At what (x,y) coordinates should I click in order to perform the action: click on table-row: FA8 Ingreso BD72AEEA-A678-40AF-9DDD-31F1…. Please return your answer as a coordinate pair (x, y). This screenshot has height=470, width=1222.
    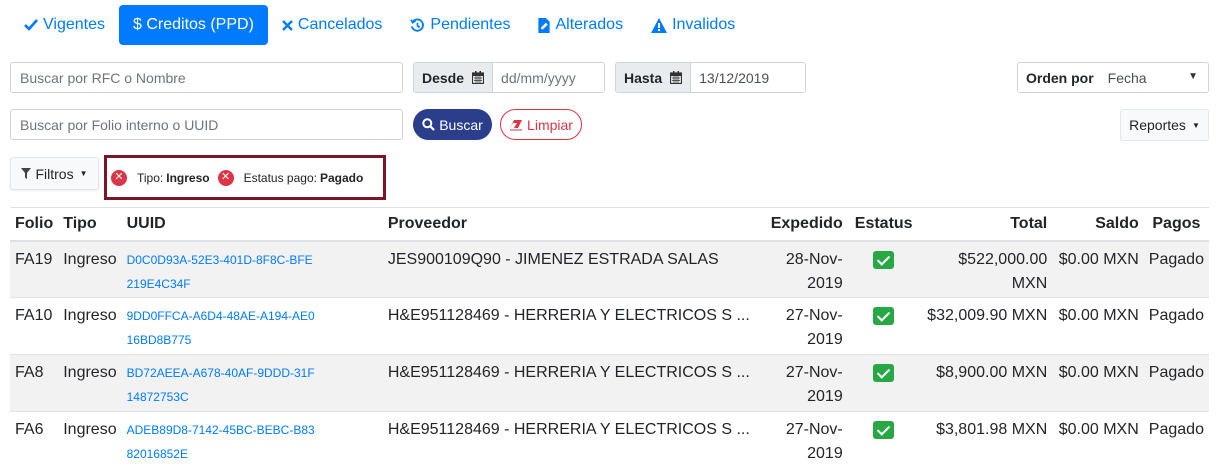
    Looking at the image, I should click on (609, 383).